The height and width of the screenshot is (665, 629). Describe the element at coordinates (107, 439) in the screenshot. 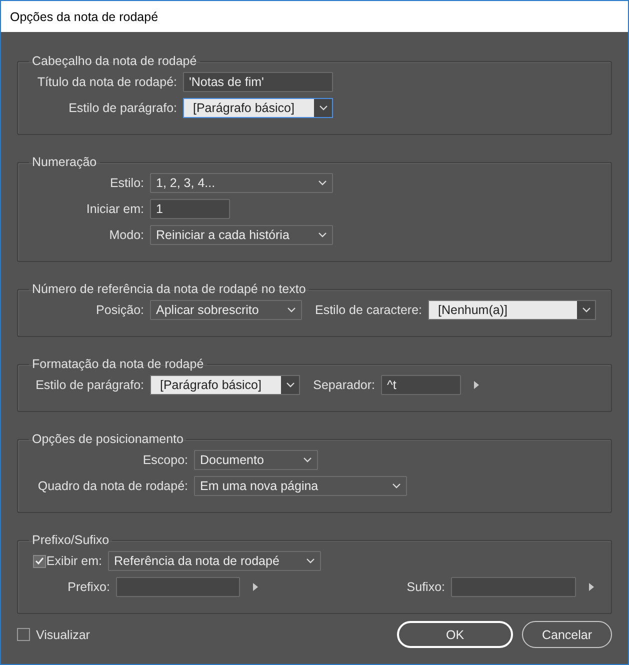

I see `group-title: Opções de posicionamento` at that location.